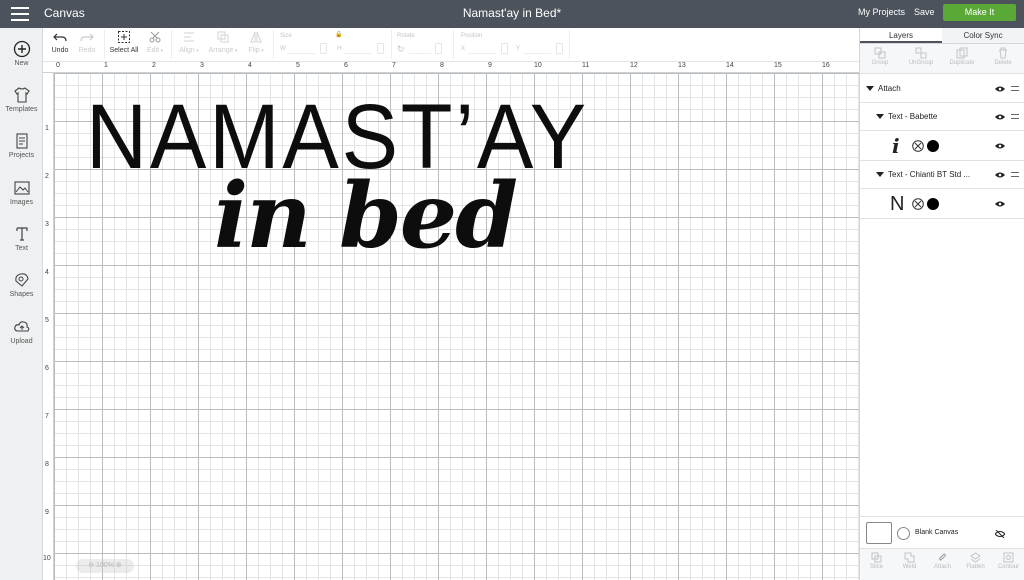  I want to click on canvas-color-circle, so click(903, 533).